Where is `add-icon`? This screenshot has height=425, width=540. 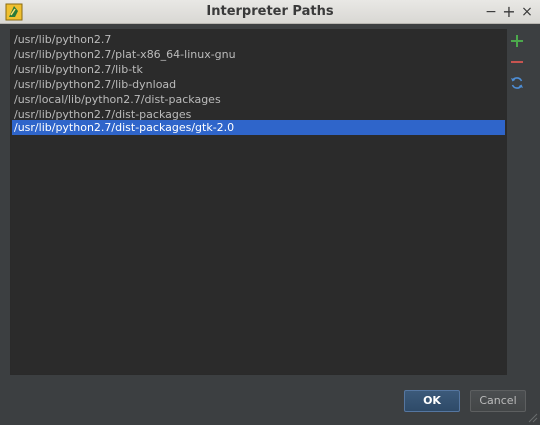 add-icon is located at coordinates (517, 41).